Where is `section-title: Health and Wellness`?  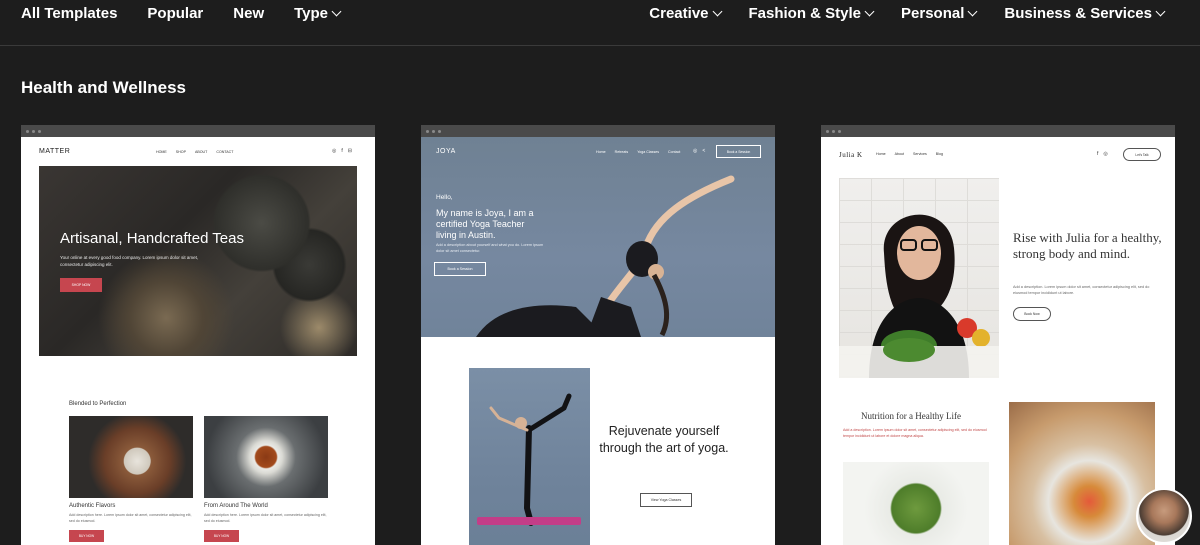
section-title: Health and Wellness is located at coordinates (104, 87).